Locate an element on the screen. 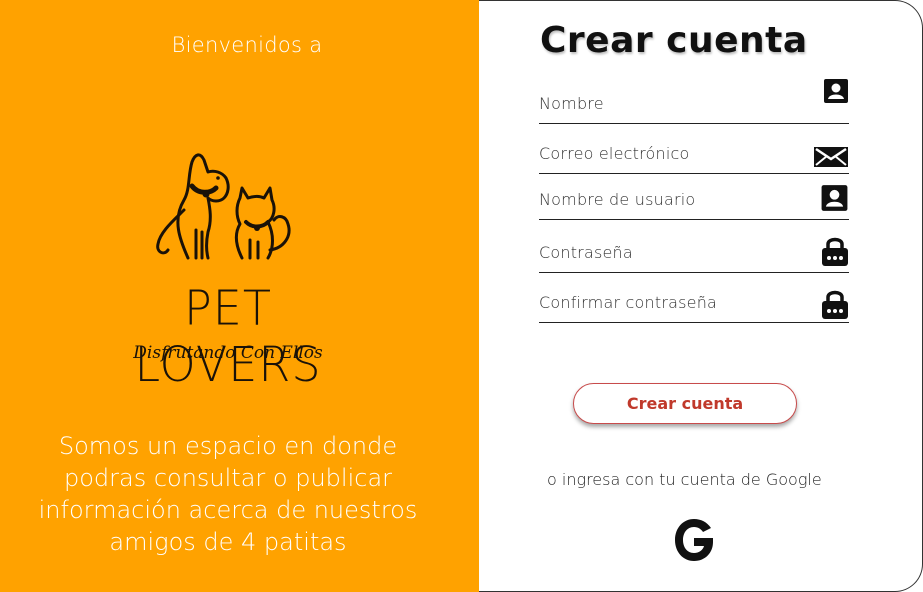 This screenshot has width=923, height=592. logo-subtitle: Disfrutando Con Ellos is located at coordinates (228, 353).